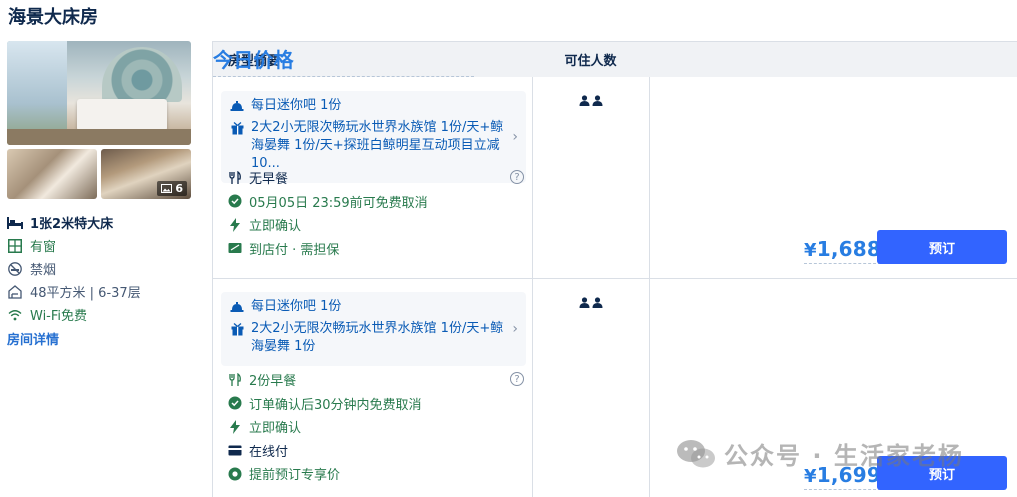 This screenshot has height=497, width=1017. What do you see at coordinates (377, 404) in the screenshot?
I see `cancel-policy: 订单确认后30分钟内免费取消` at bounding box center [377, 404].